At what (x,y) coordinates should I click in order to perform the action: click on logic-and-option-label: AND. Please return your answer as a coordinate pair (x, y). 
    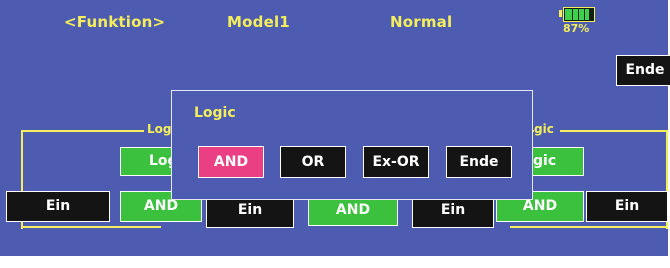
    Looking at the image, I should click on (231, 162).